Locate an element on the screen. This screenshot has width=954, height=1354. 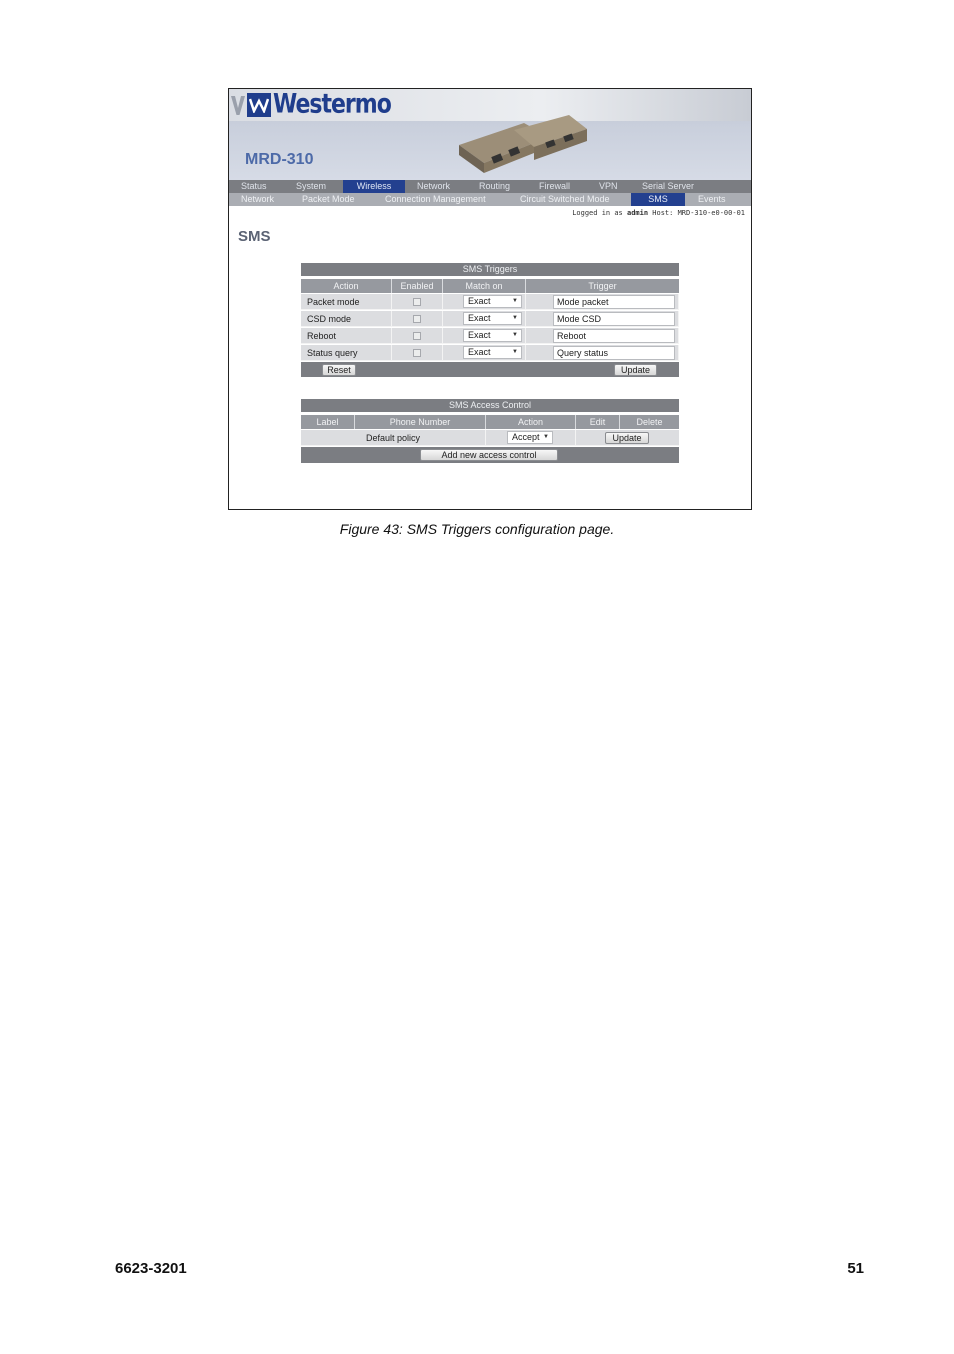
policy-update-button: Update is located at coordinates (627, 438).